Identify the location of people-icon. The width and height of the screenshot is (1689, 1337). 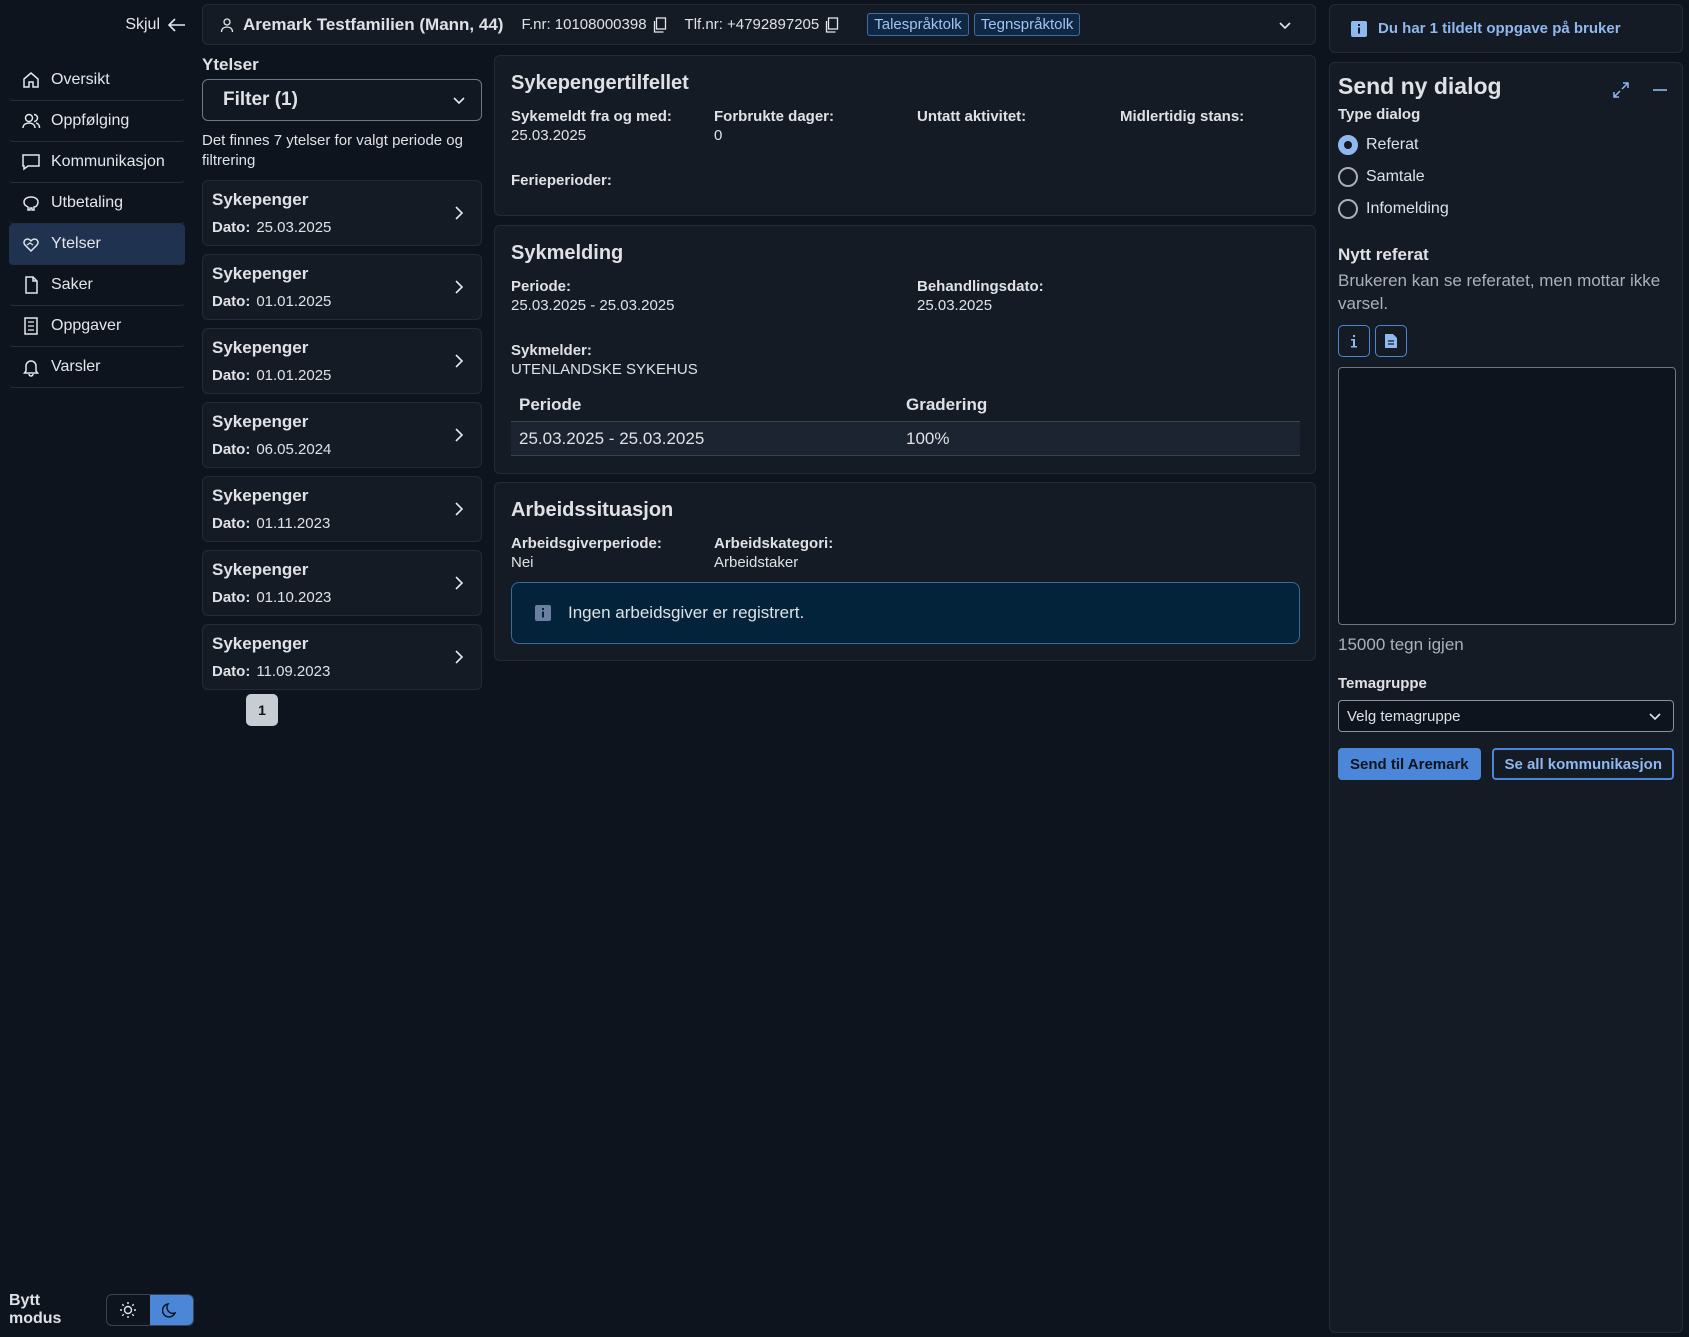
(31, 121).